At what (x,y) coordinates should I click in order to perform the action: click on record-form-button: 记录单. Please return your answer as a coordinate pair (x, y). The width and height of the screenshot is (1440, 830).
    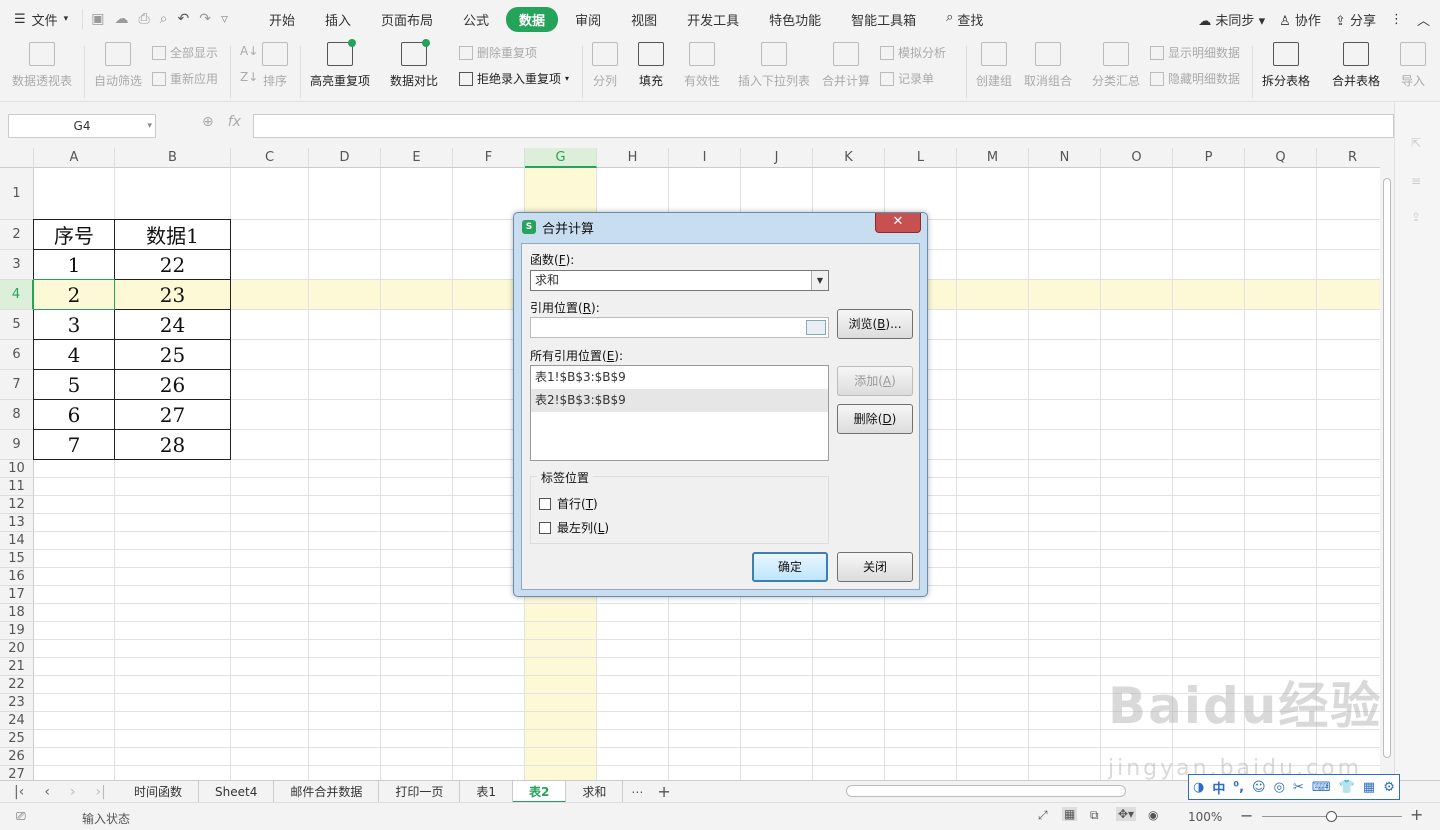
    Looking at the image, I should click on (907, 78).